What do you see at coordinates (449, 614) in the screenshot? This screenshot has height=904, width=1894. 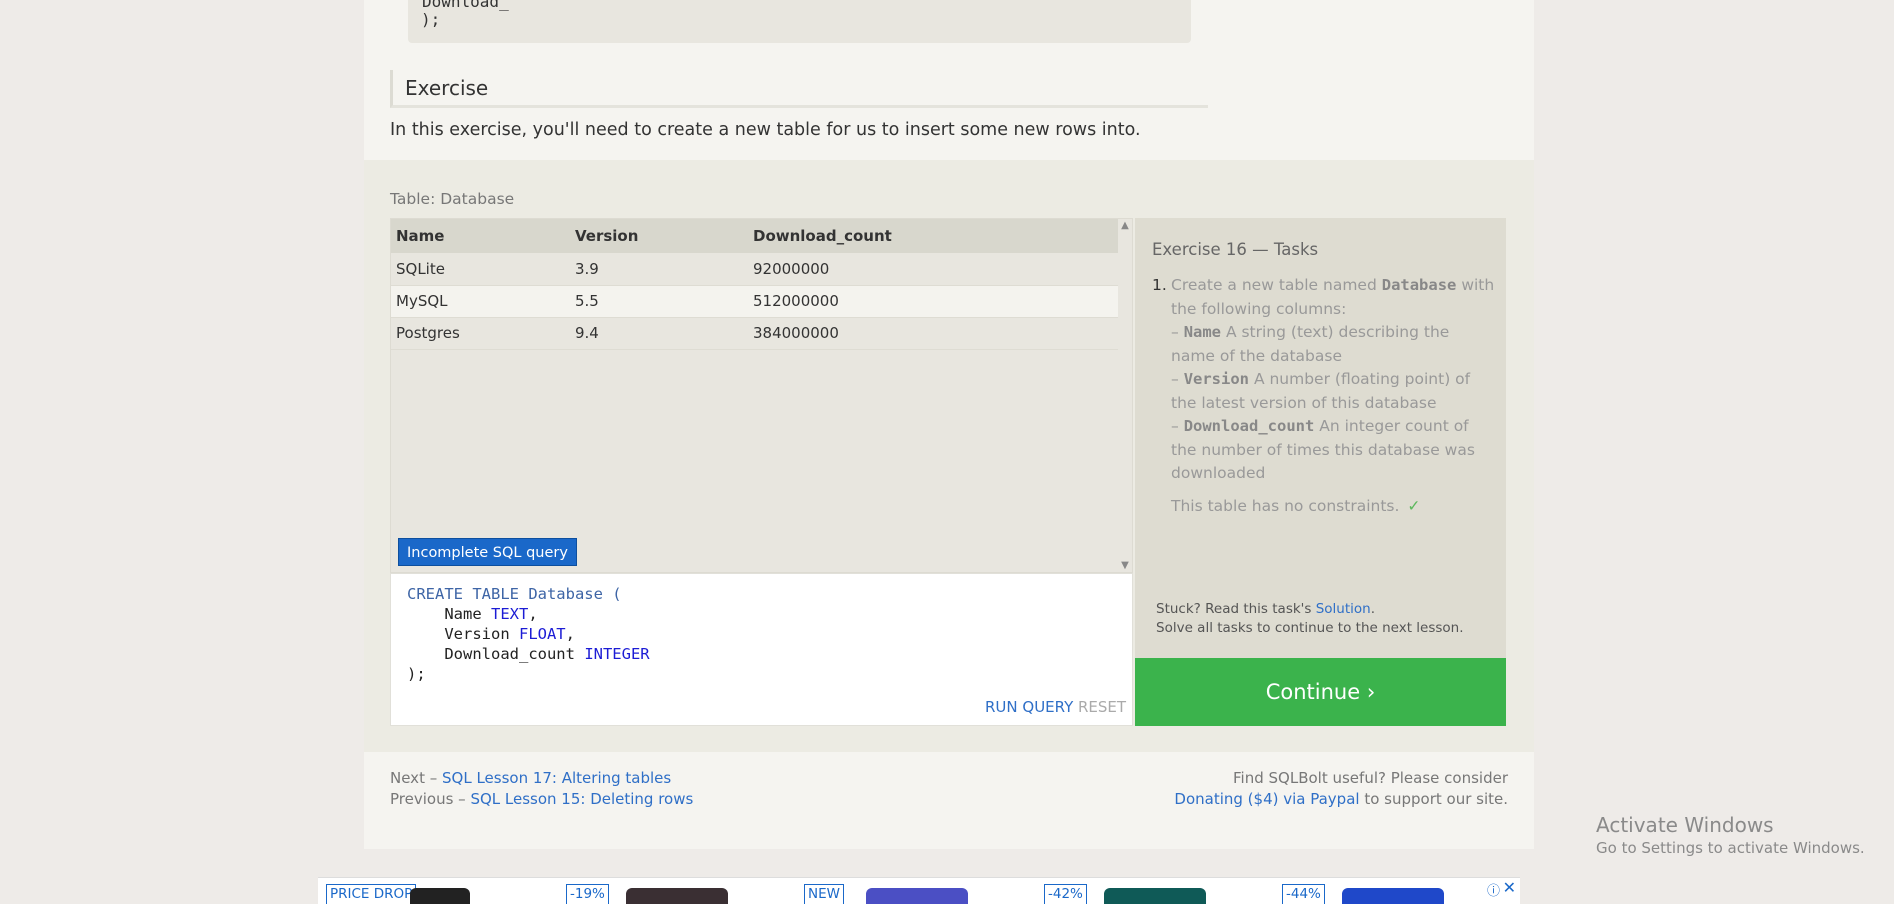 I see `sql-text: Name` at bounding box center [449, 614].